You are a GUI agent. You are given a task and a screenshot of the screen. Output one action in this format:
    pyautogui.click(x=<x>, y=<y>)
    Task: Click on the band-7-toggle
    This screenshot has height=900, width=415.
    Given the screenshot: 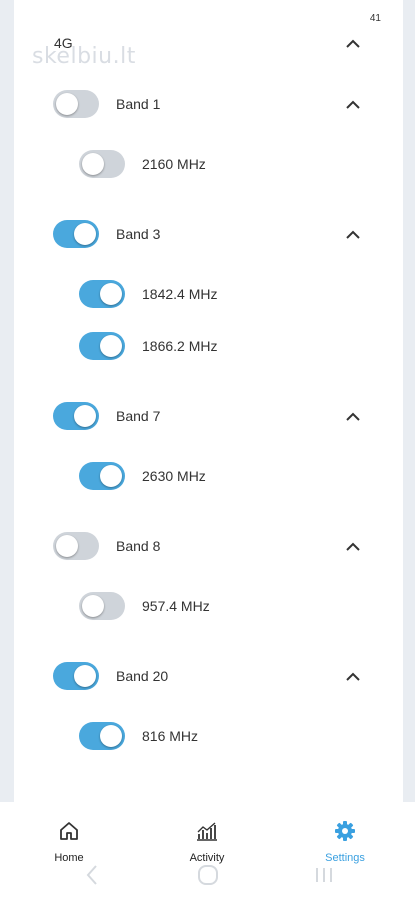 What is the action you would take?
    pyautogui.click(x=76, y=416)
    